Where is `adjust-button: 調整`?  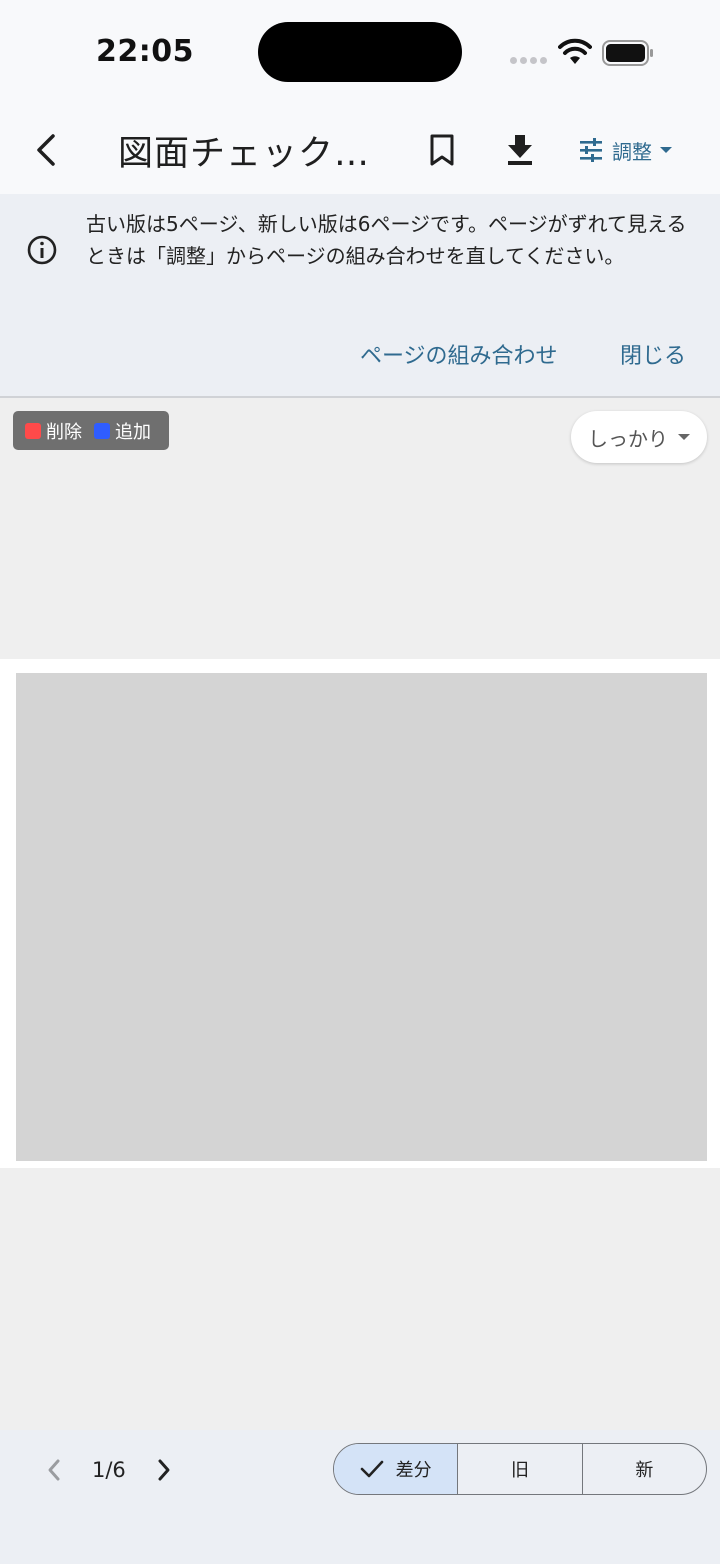 adjust-button: 調整 is located at coordinates (625, 150).